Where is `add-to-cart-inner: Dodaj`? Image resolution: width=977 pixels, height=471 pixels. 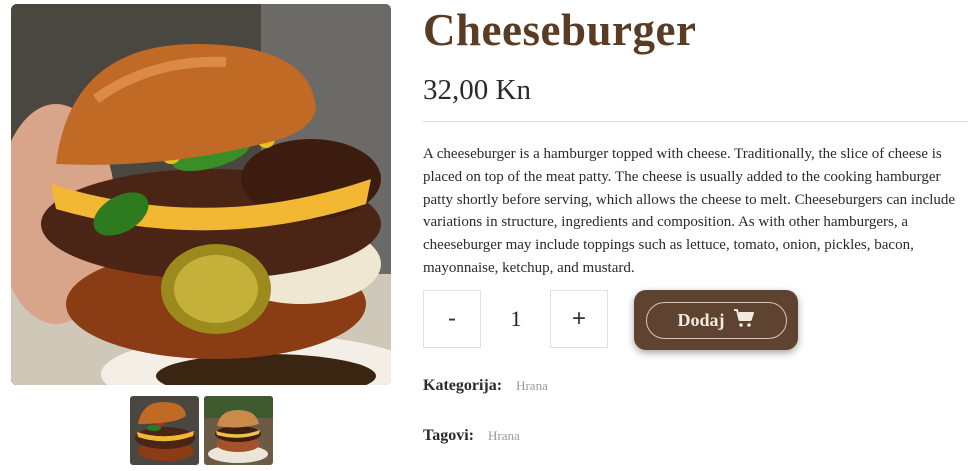
add-to-cart-inner: Dodaj is located at coordinates (716, 320).